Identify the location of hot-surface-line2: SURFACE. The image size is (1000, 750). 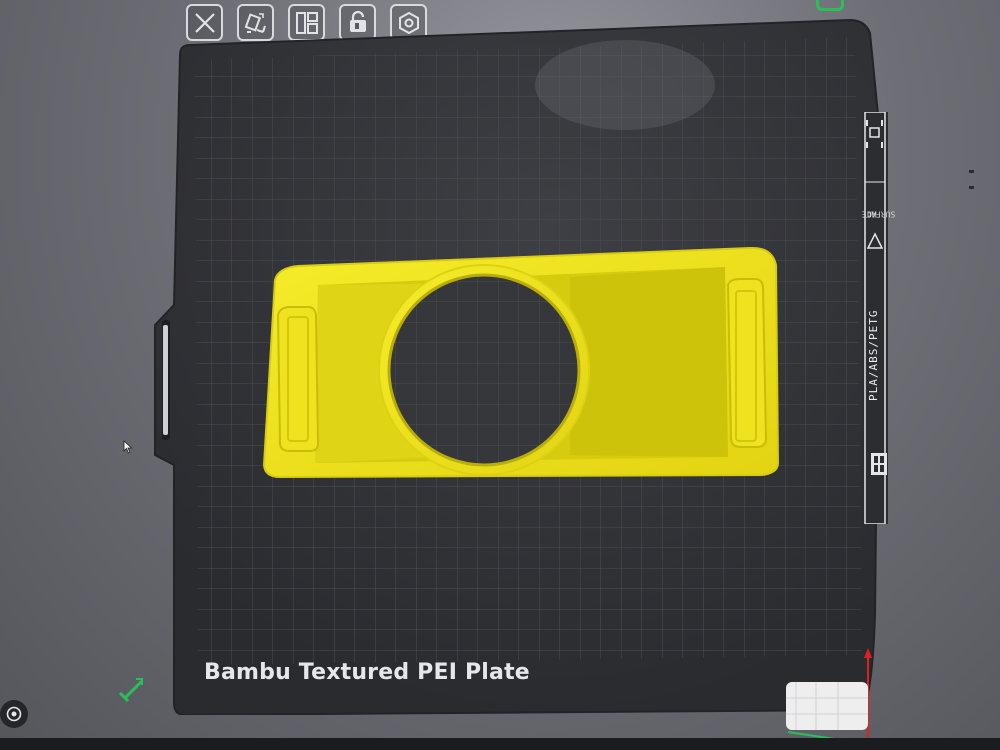
(878, 214).